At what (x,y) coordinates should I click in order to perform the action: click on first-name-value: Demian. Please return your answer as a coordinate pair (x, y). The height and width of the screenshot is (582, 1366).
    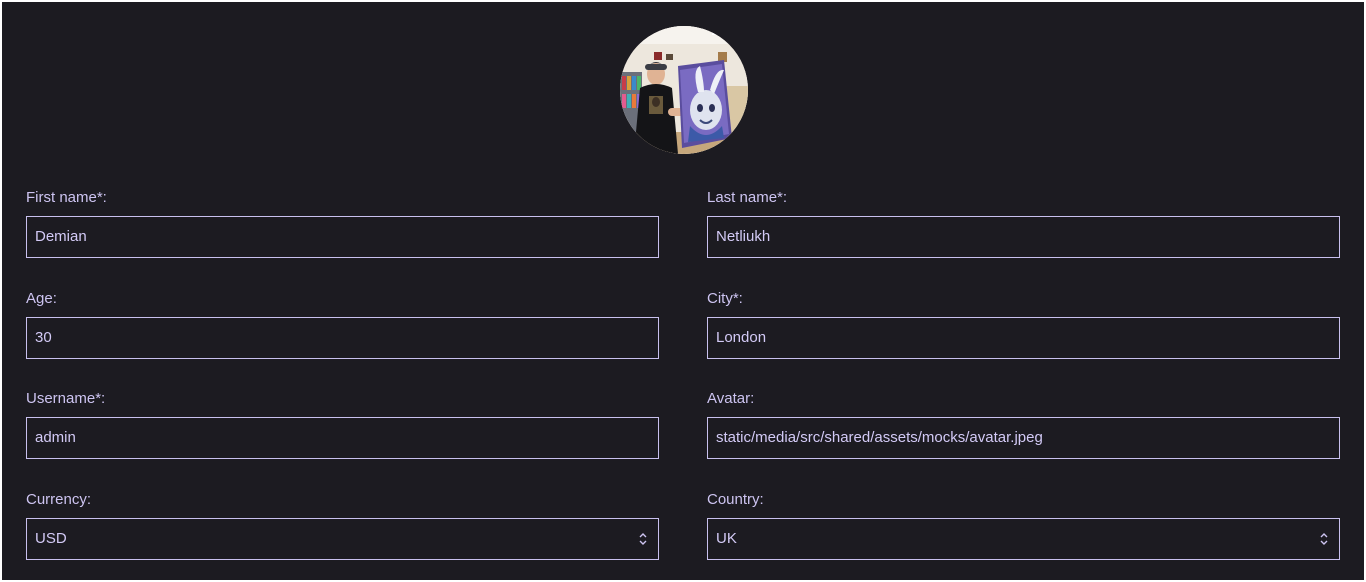
    Looking at the image, I should click on (61, 236).